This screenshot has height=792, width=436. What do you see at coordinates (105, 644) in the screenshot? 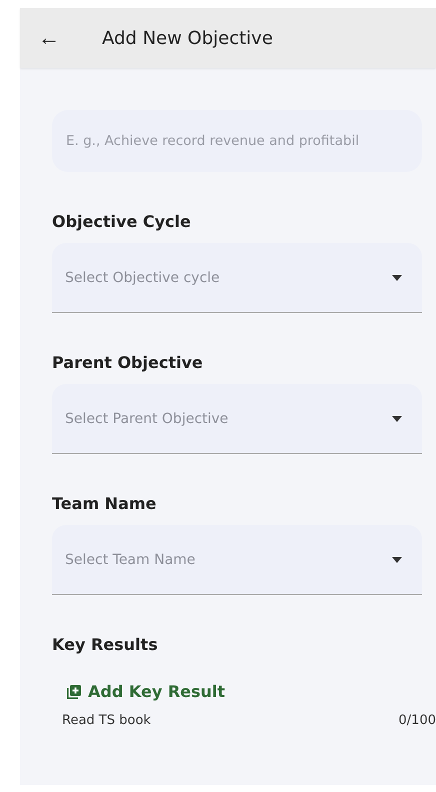
I see `section-label: Key Results` at bounding box center [105, 644].